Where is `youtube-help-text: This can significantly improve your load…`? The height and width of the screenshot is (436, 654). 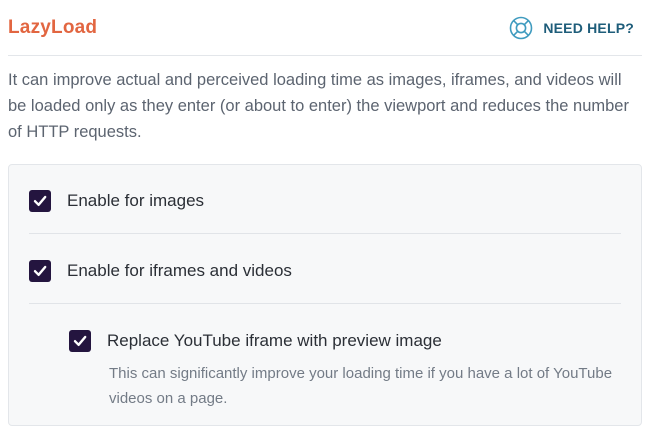
youtube-help-text: This can significantly improve your load… is located at coordinates (361, 386).